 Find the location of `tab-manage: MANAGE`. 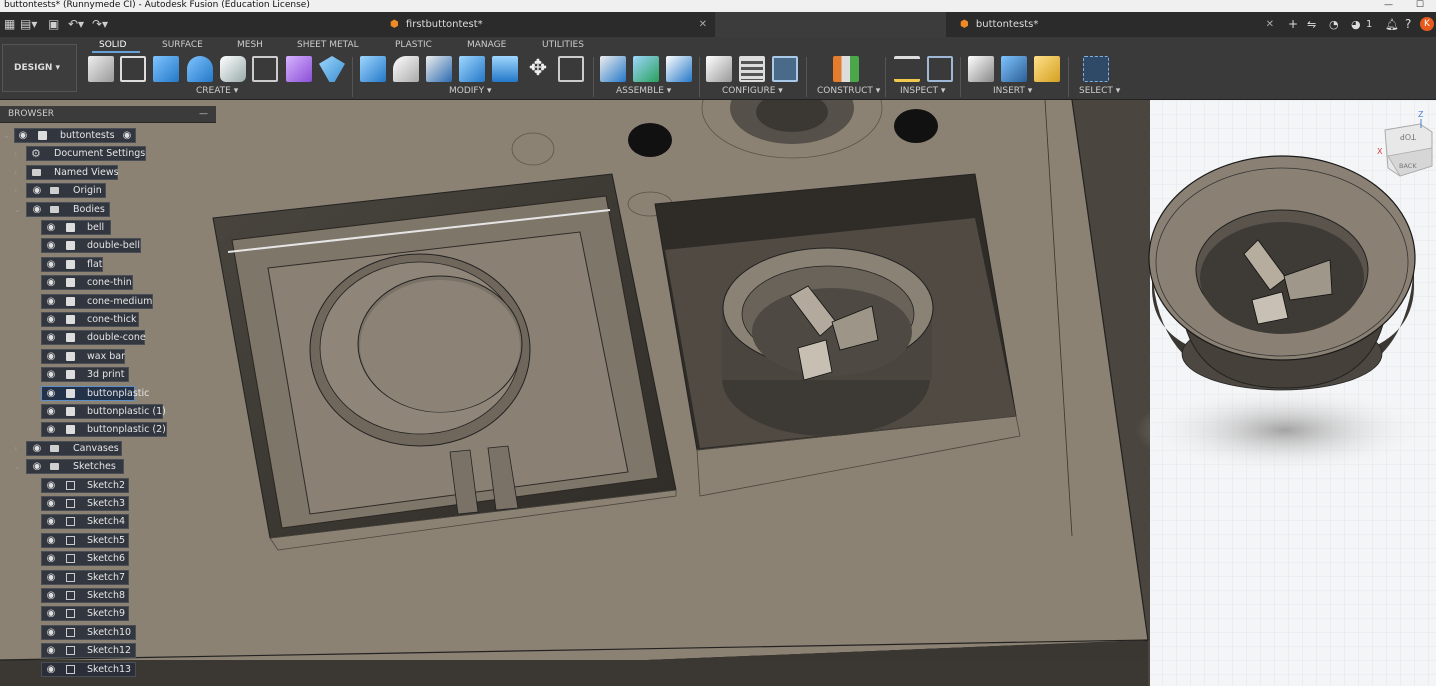

tab-manage: MANAGE is located at coordinates (486, 45).